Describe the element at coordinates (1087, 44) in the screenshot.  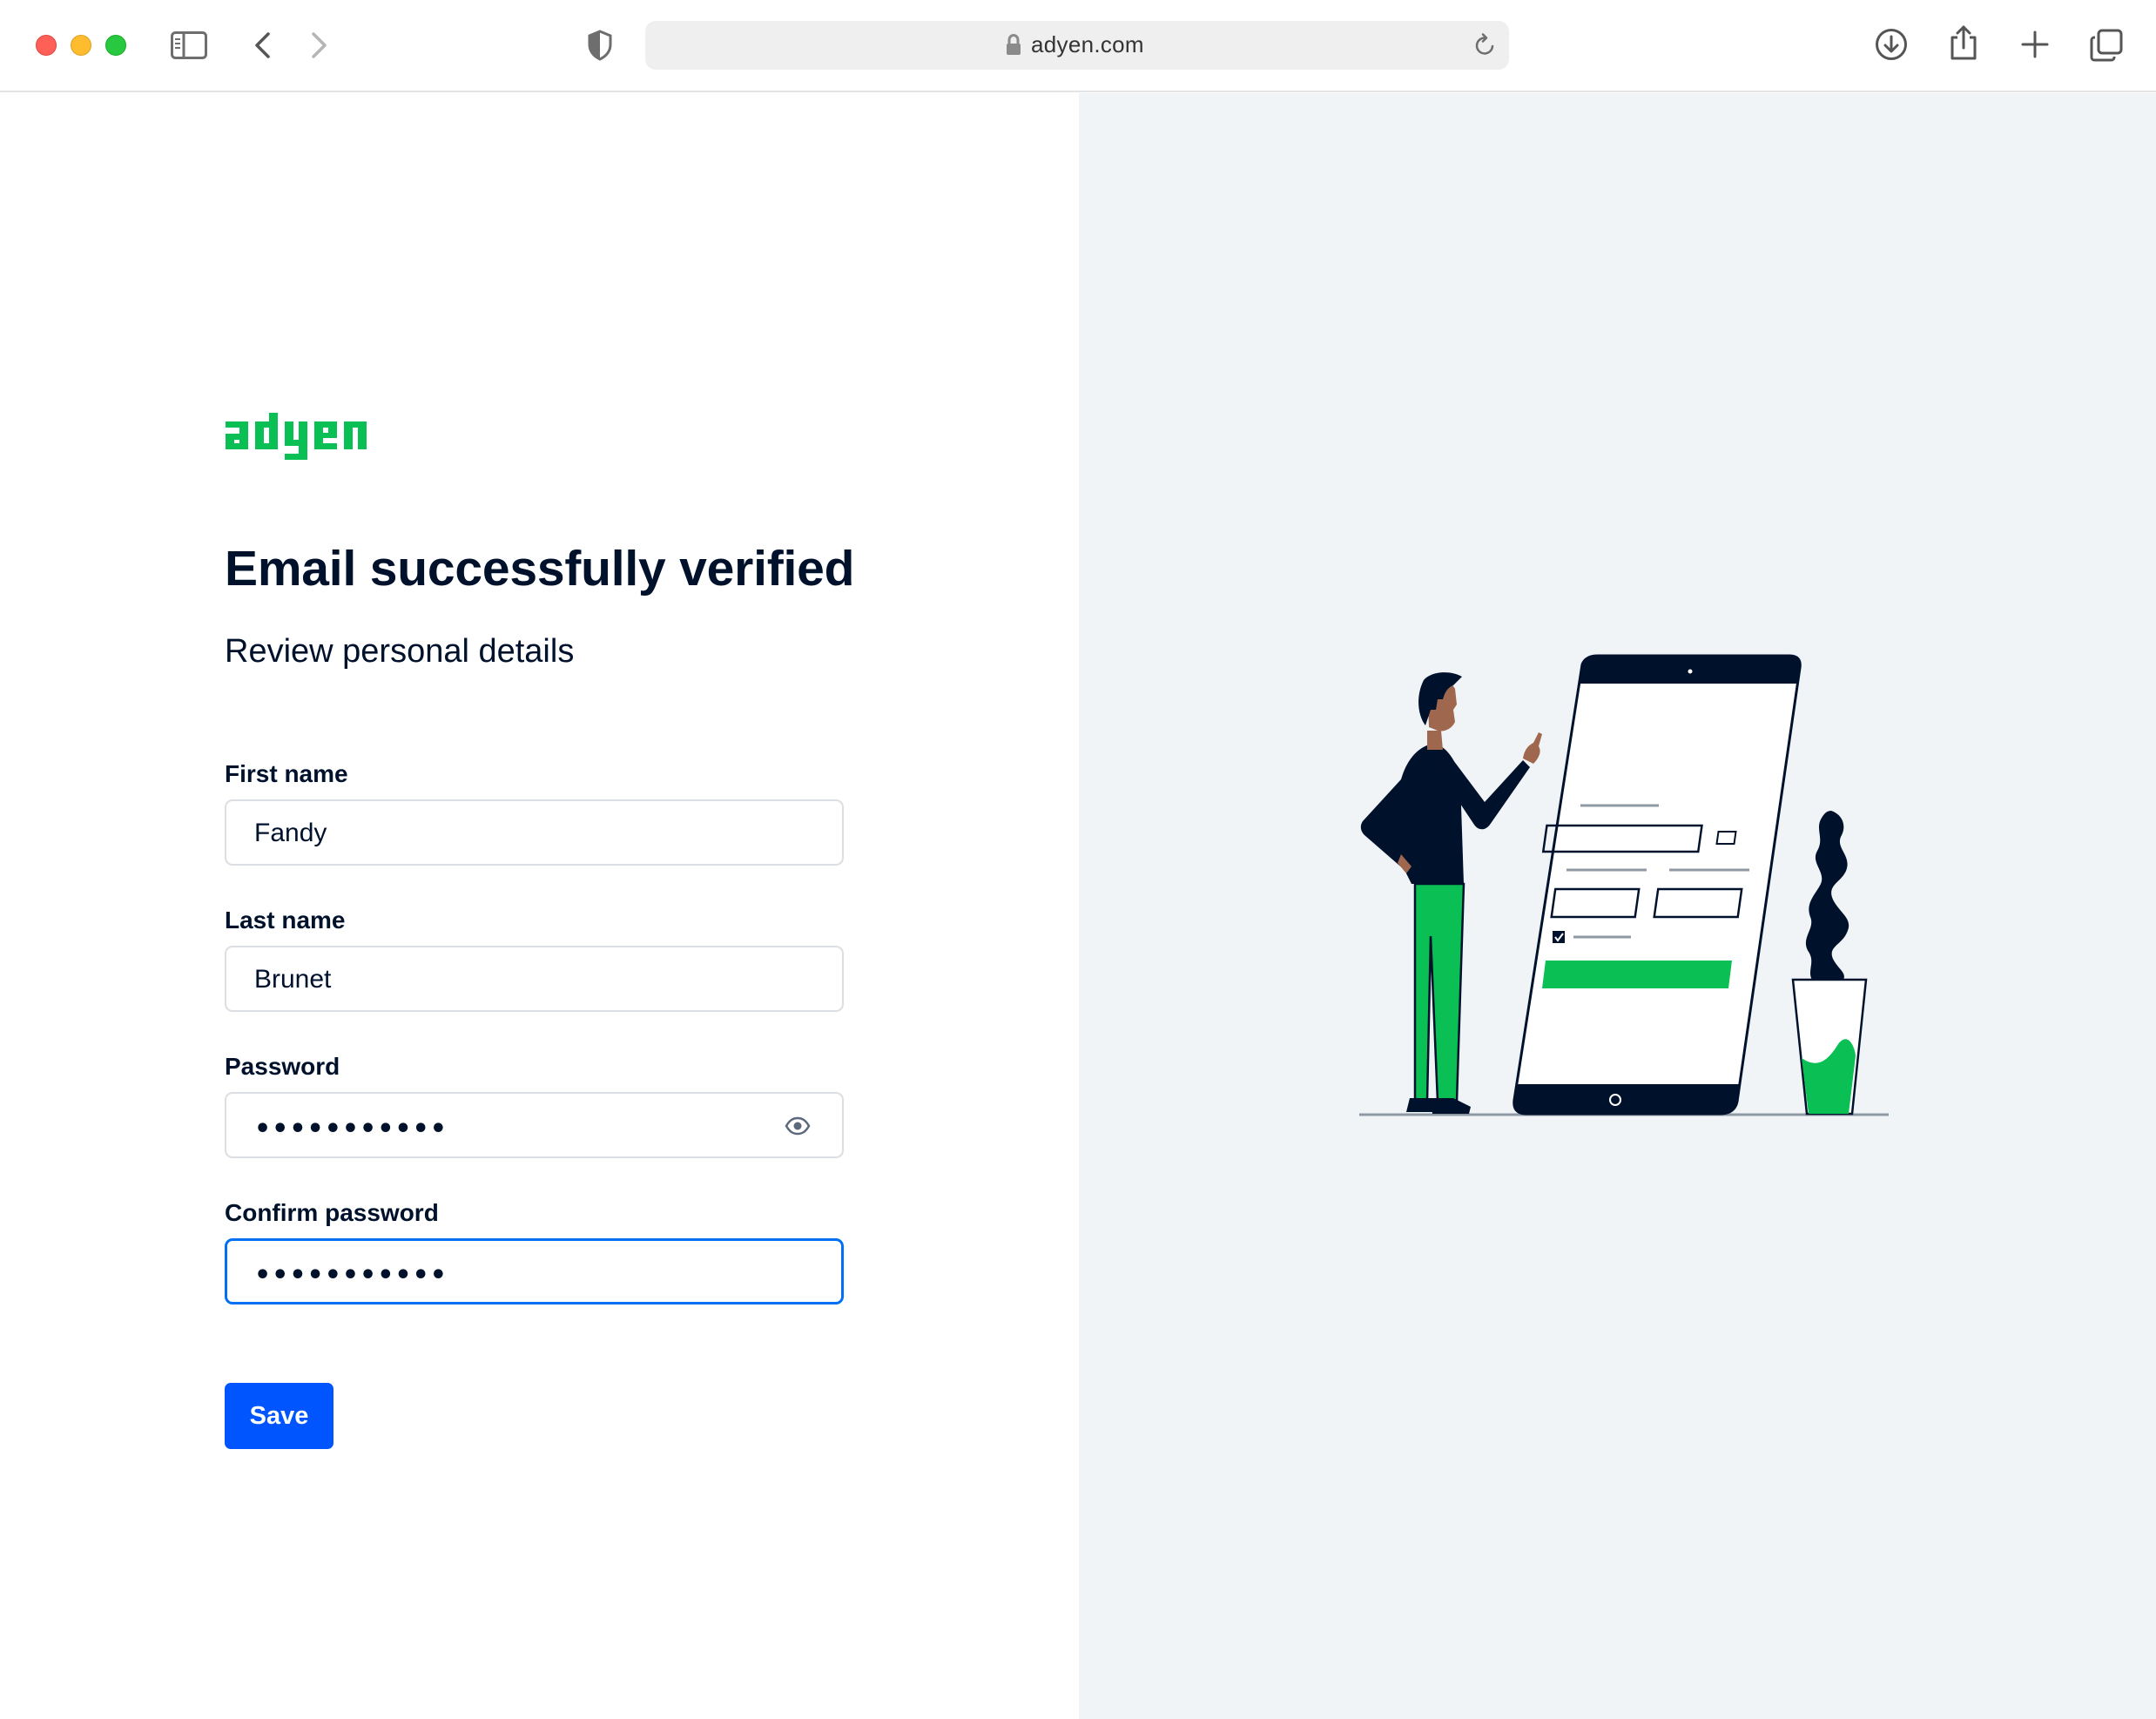
I see `url-text: adyen.com` at that location.